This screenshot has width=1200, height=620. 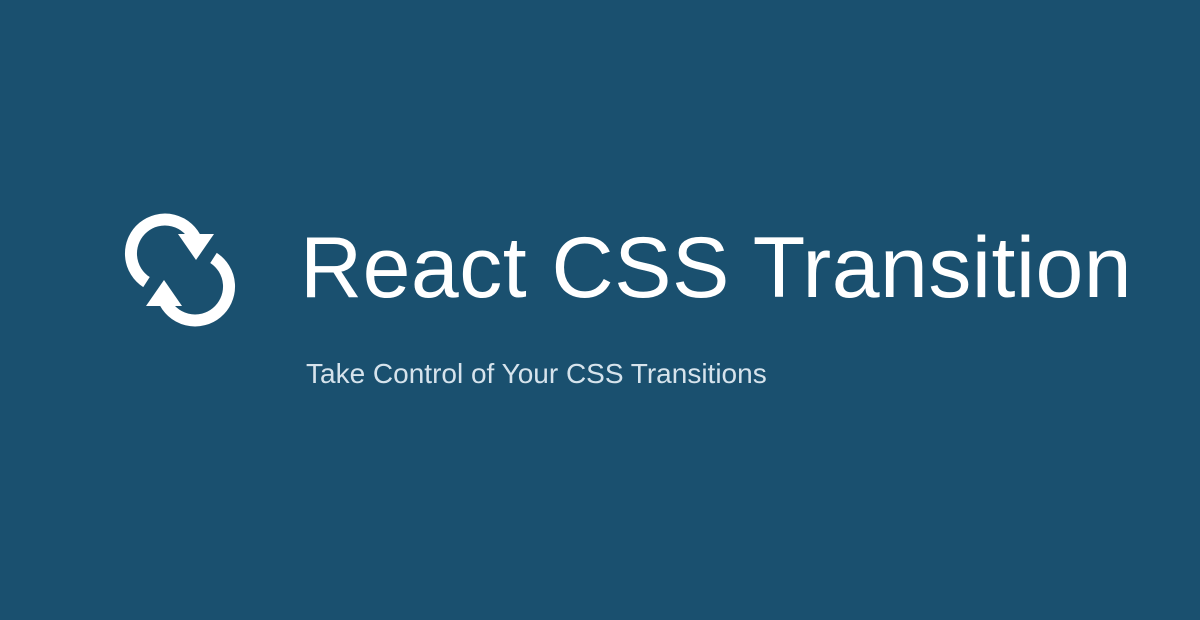 What do you see at coordinates (716, 268) in the screenshot?
I see `banner-title: React CSS Transition` at bounding box center [716, 268].